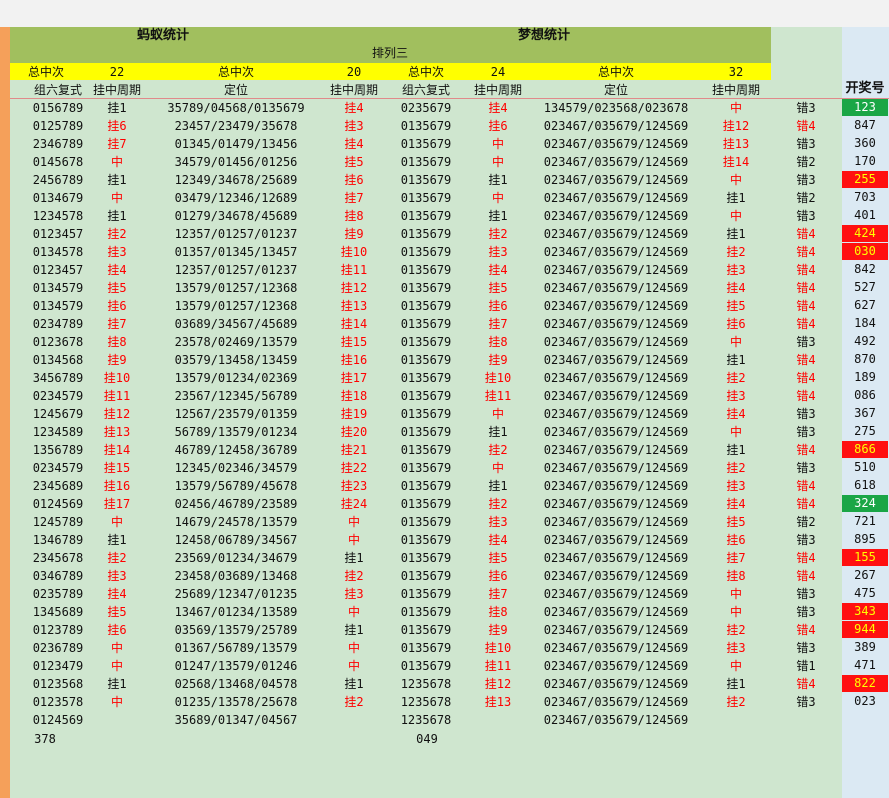 The width and height of the screenshot is (889, 798). What do you see at coordinates (498, 126) in the screenshot?
I see `cell-cycle-3: 挂6` at bounding box center [498, 126].